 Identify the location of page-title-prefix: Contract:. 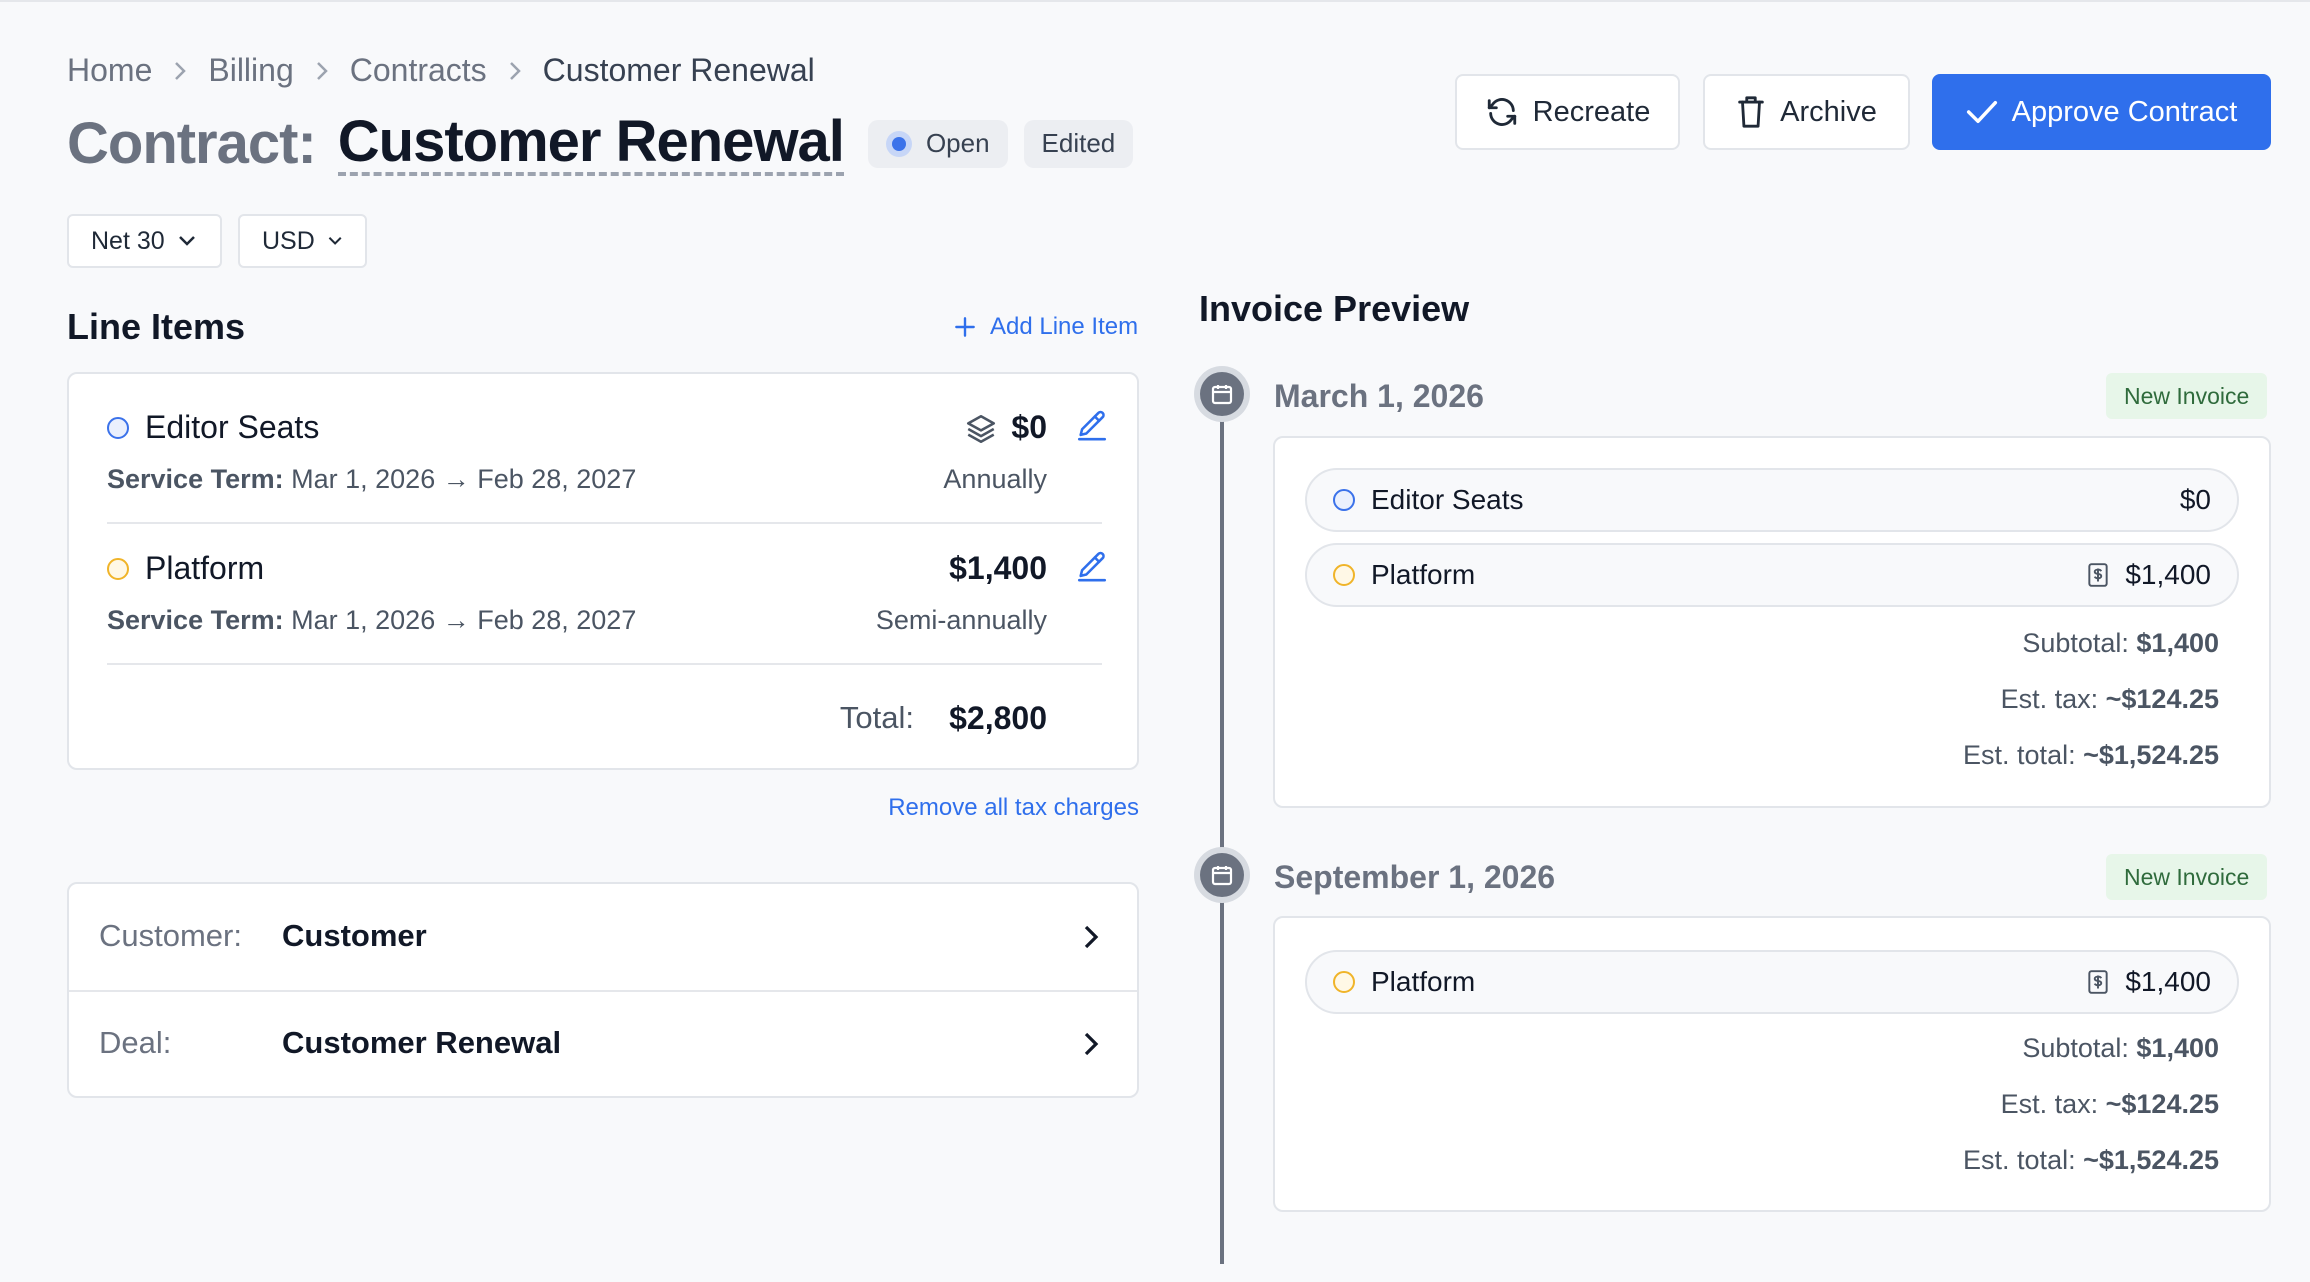
(192, 143).